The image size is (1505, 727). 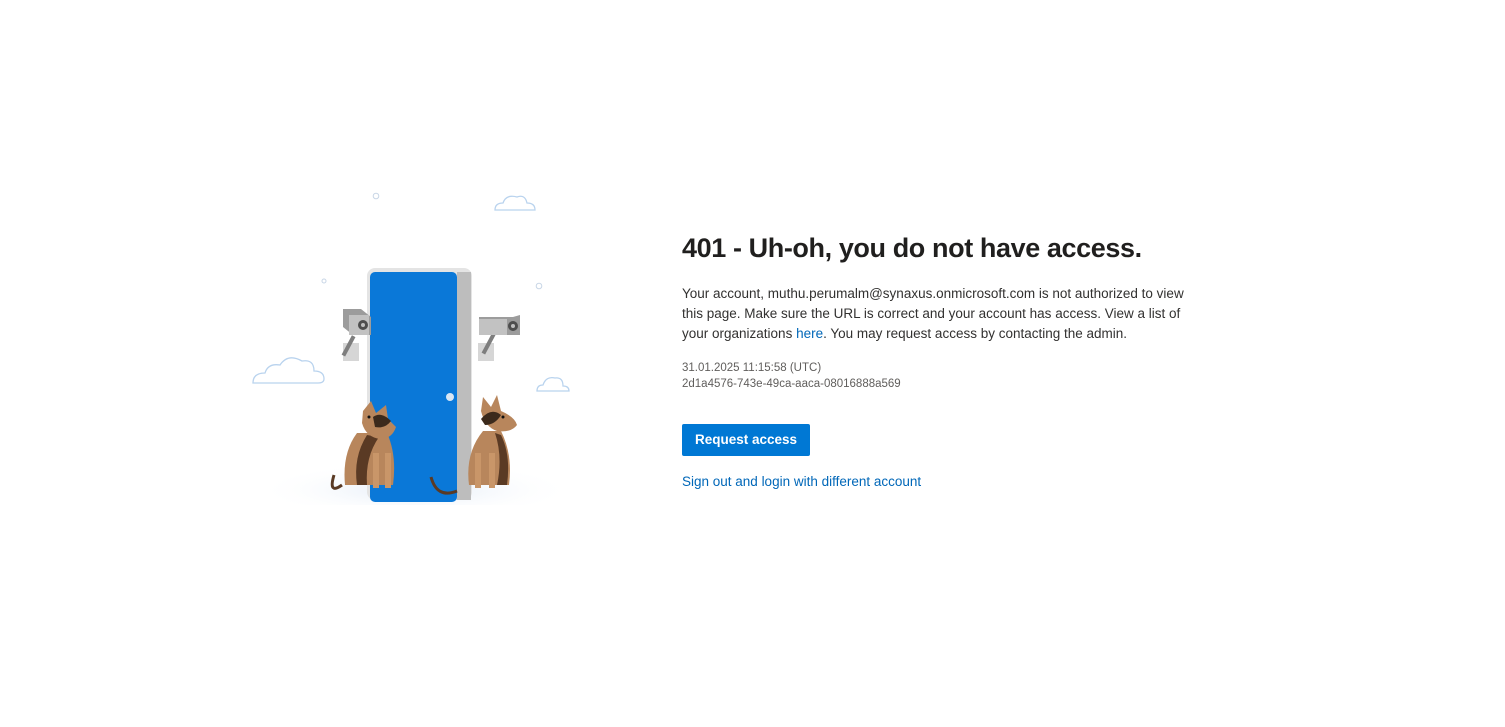 What do you see at coordinates (752, 368) in the screenshot?
I see `timestamp: 31.01.2025 11:15:58 (UTC)` at bounding box center [752, 368].